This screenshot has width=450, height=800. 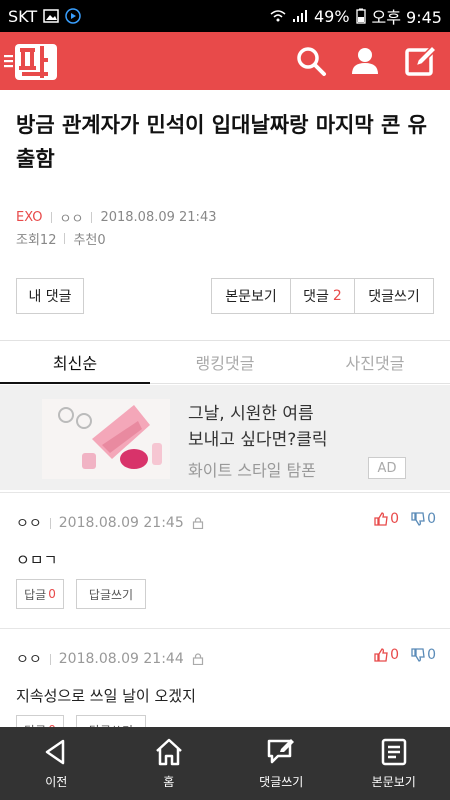 I want to click on ad-badge: AD, so click(x=387, y=468).